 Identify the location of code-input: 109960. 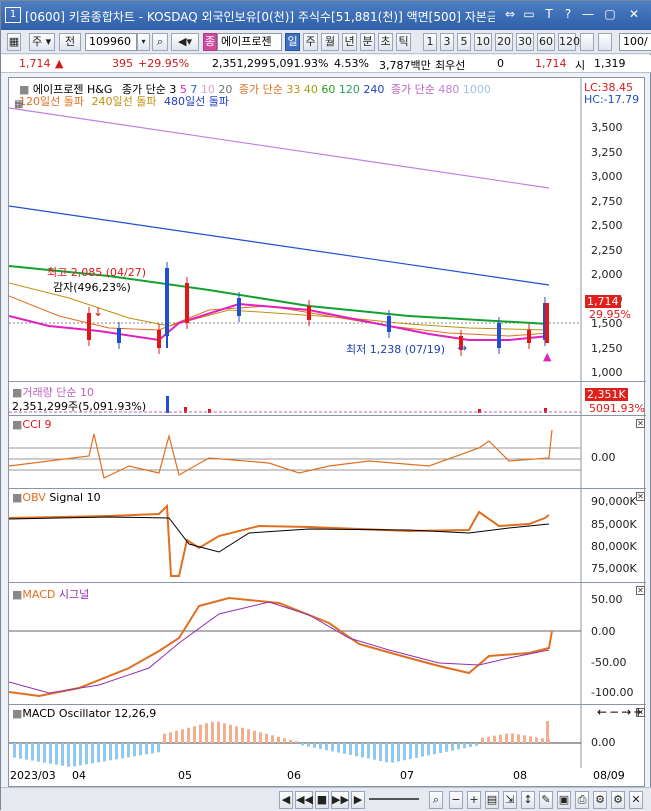
(111, 42).